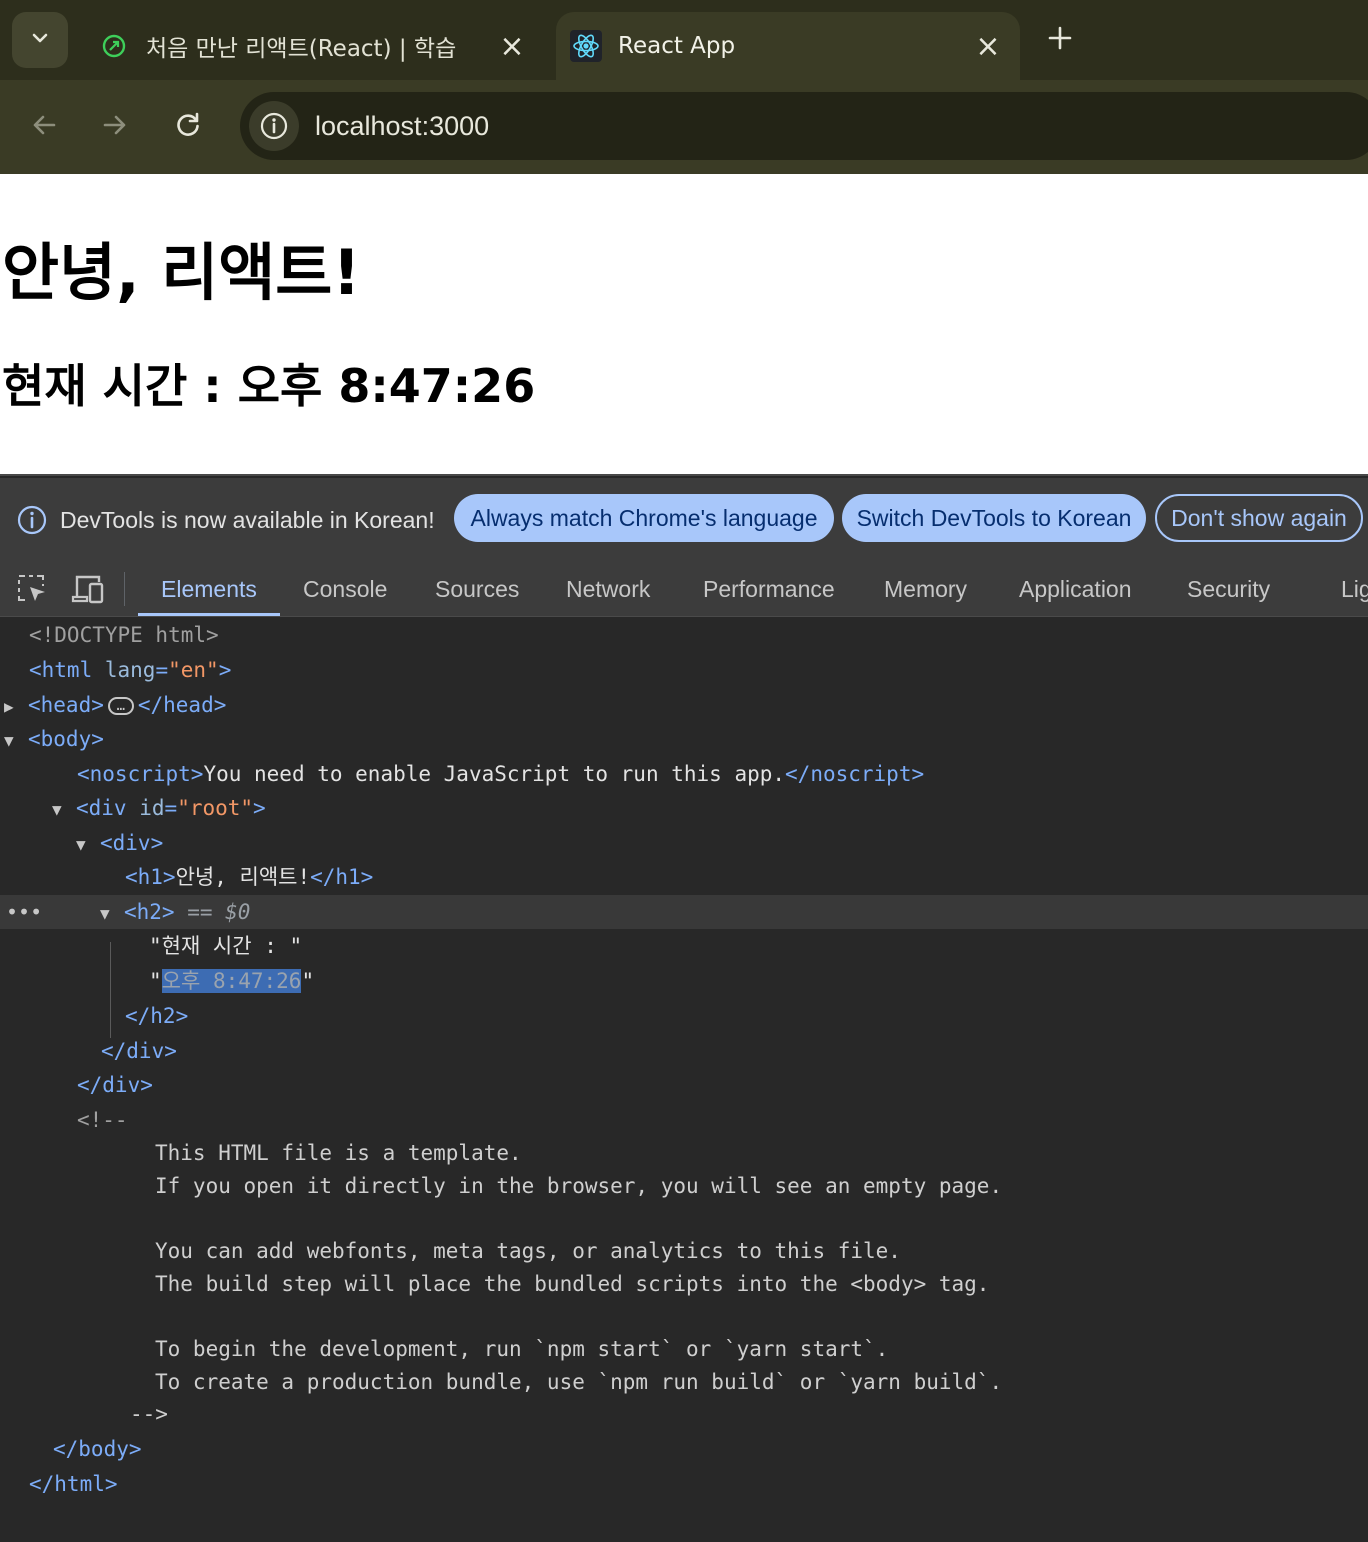 The image size is (1368, 1542). What do you see at coordinates (97, 1449) in the screenshot?
I see `tag-name: </body>` at bounding box center [97, 1449].